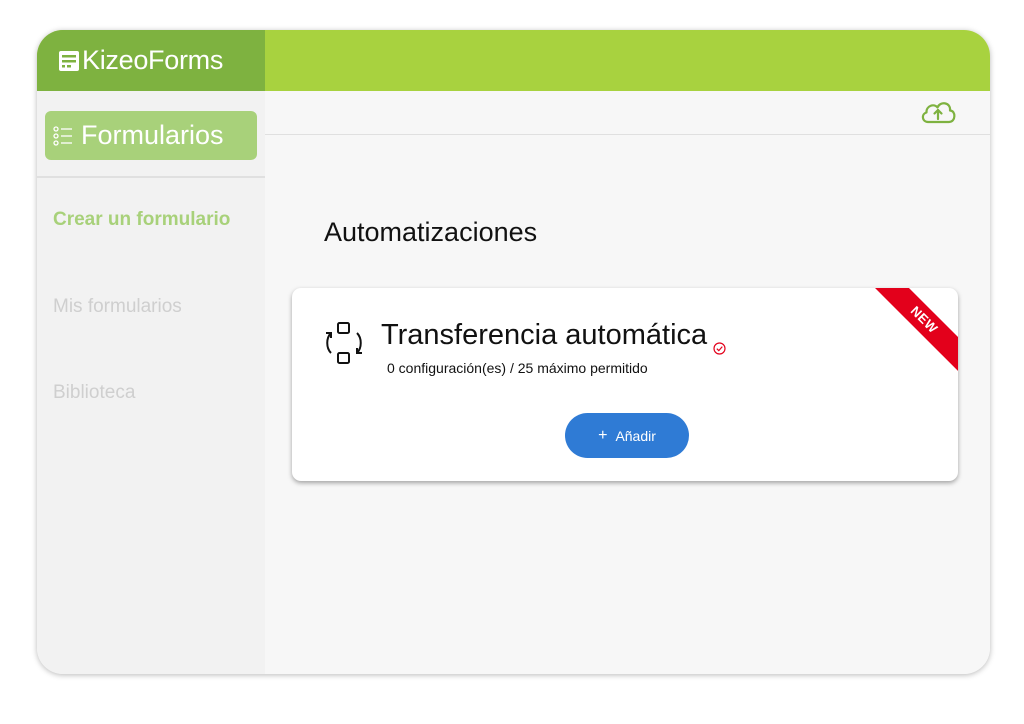  What do you see at coordinates (151, 177) in the screenshot?
I see `sidebar-divider` at bounding box center [151, 177].